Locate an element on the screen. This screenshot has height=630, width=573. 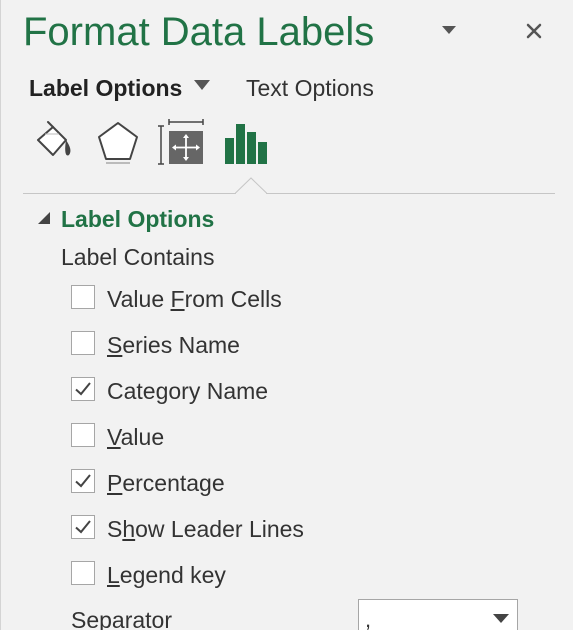
fill-line-icon is located at coordinates (56, 143).